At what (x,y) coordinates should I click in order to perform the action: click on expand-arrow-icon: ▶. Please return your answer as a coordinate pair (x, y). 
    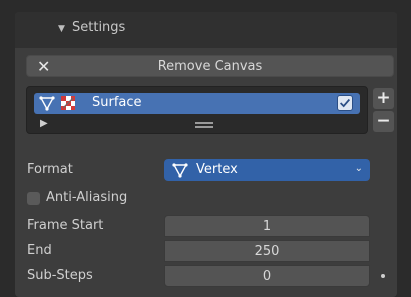
    Looking at the image, I should click on (44, 123).